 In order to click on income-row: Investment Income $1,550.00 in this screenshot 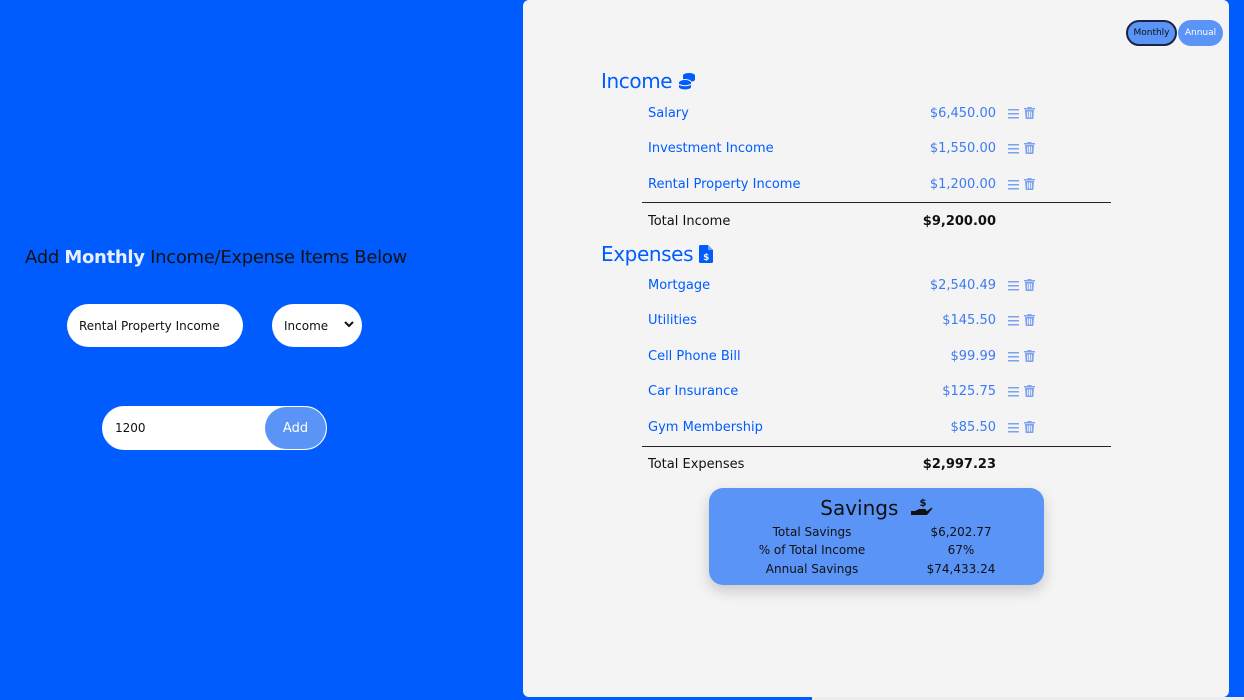, I will do `click(859, 151)`.